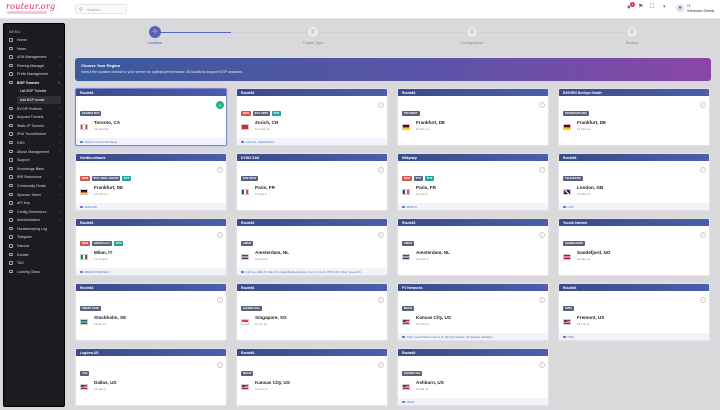  Describe the element at coordinates (29, 194) in the screenshot. I see `sidebar-item-label: Sponsor Token` at that location.